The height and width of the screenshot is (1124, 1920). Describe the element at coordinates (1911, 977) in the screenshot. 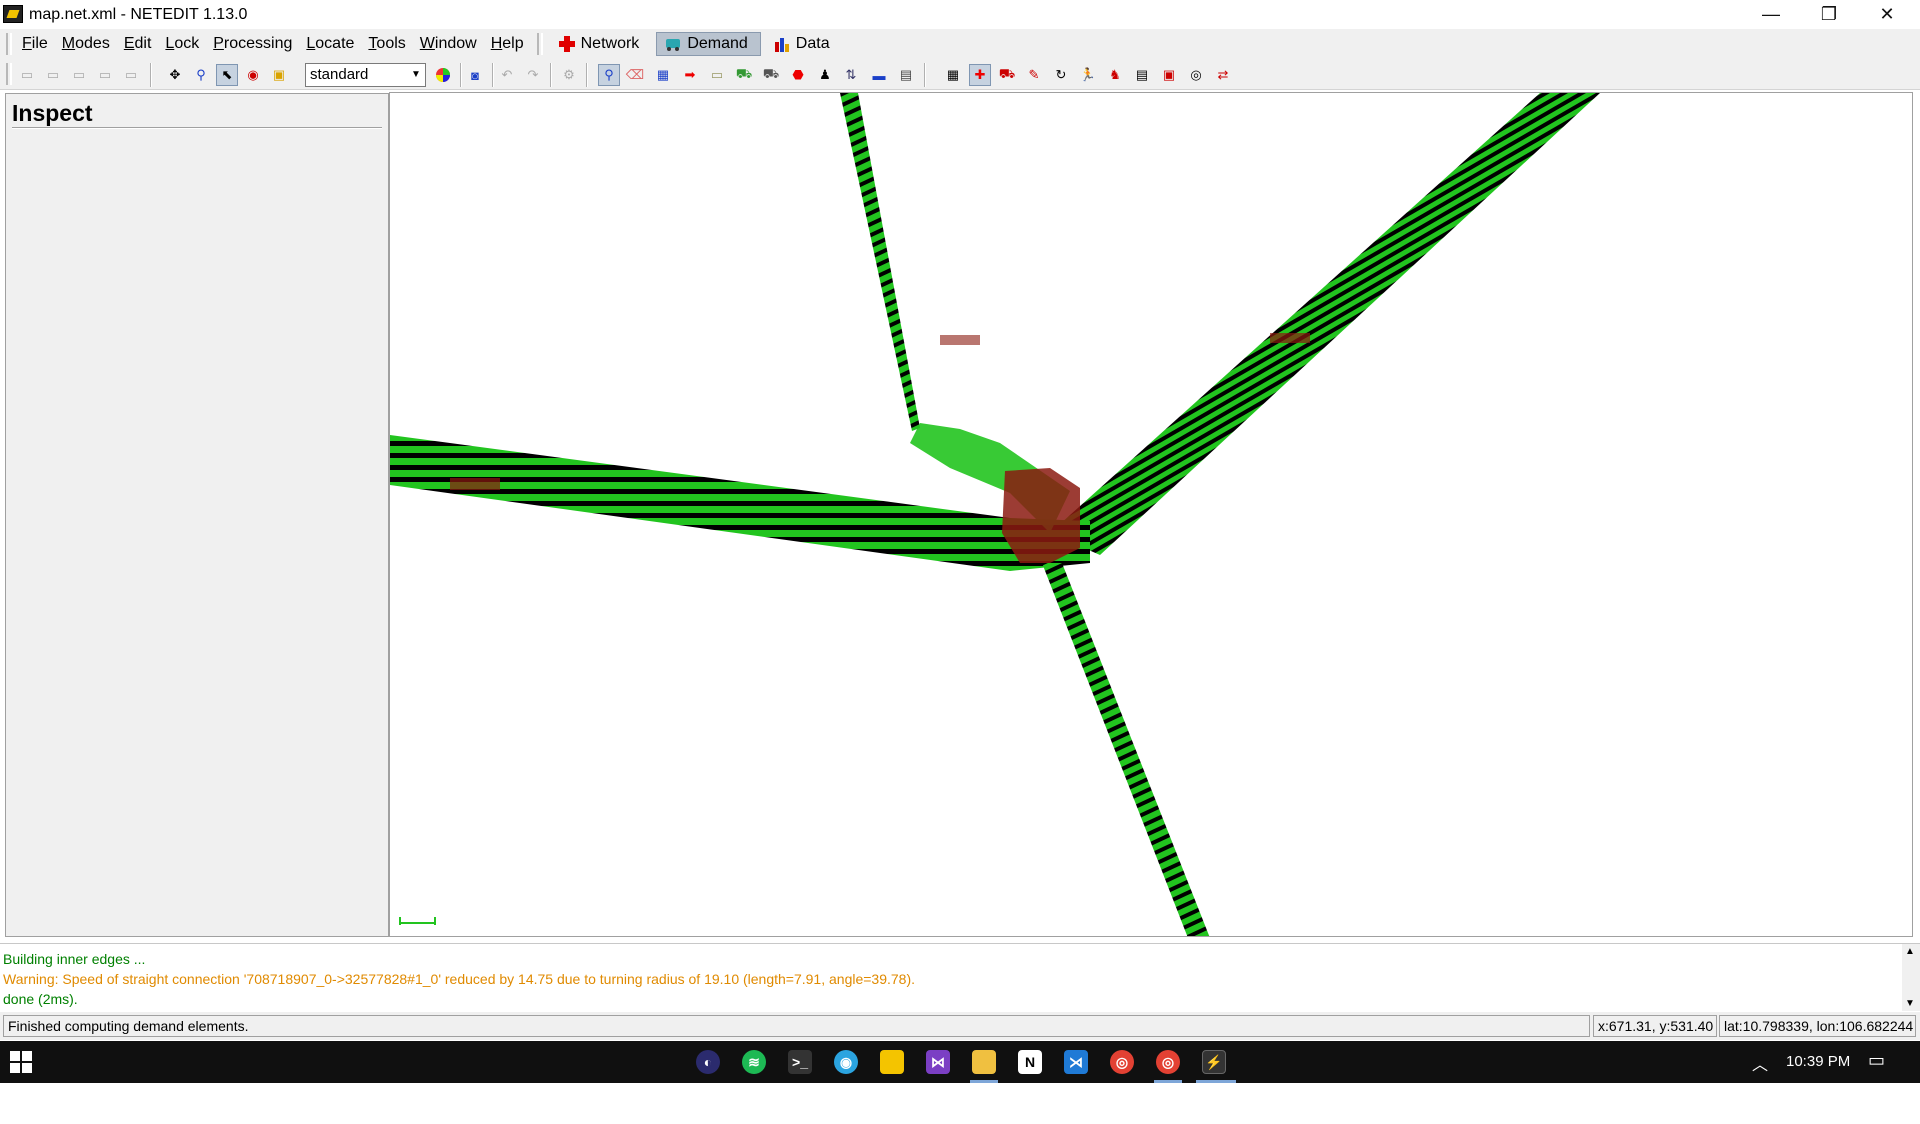

I see `log-scrollbar: ▲ ▼` at that location.